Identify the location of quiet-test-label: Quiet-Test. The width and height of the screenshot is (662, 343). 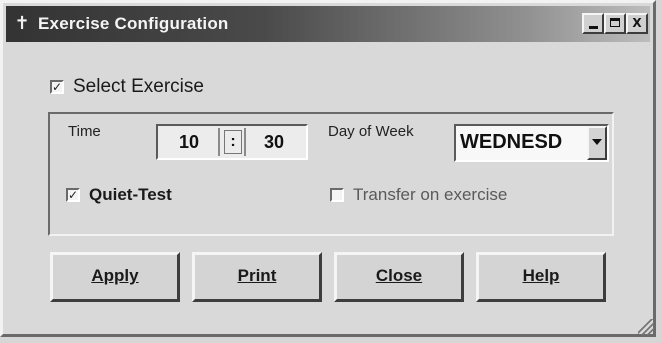
(130, 194).